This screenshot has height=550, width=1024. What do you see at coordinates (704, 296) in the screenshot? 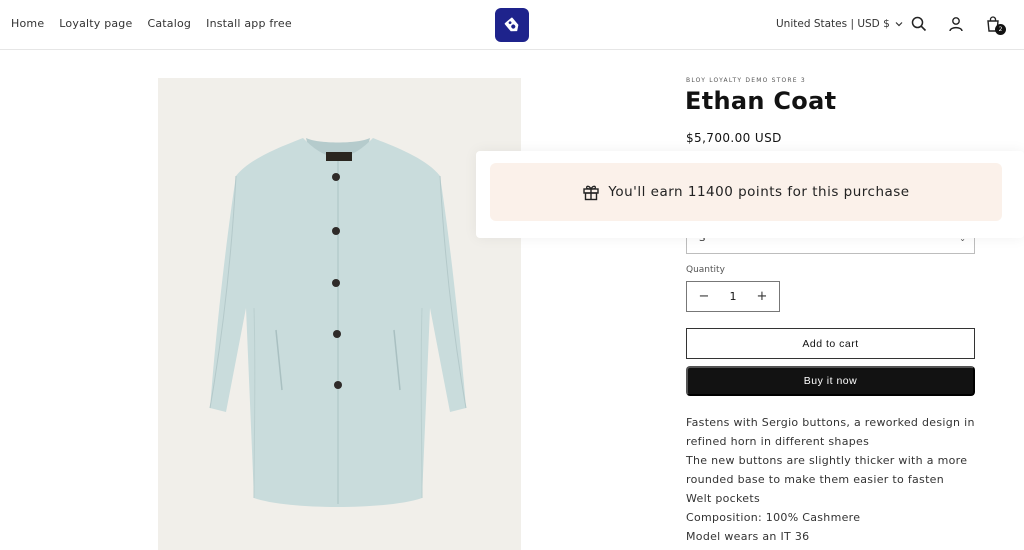
I see `minus-icon: −` at bounding box center [704, 296].